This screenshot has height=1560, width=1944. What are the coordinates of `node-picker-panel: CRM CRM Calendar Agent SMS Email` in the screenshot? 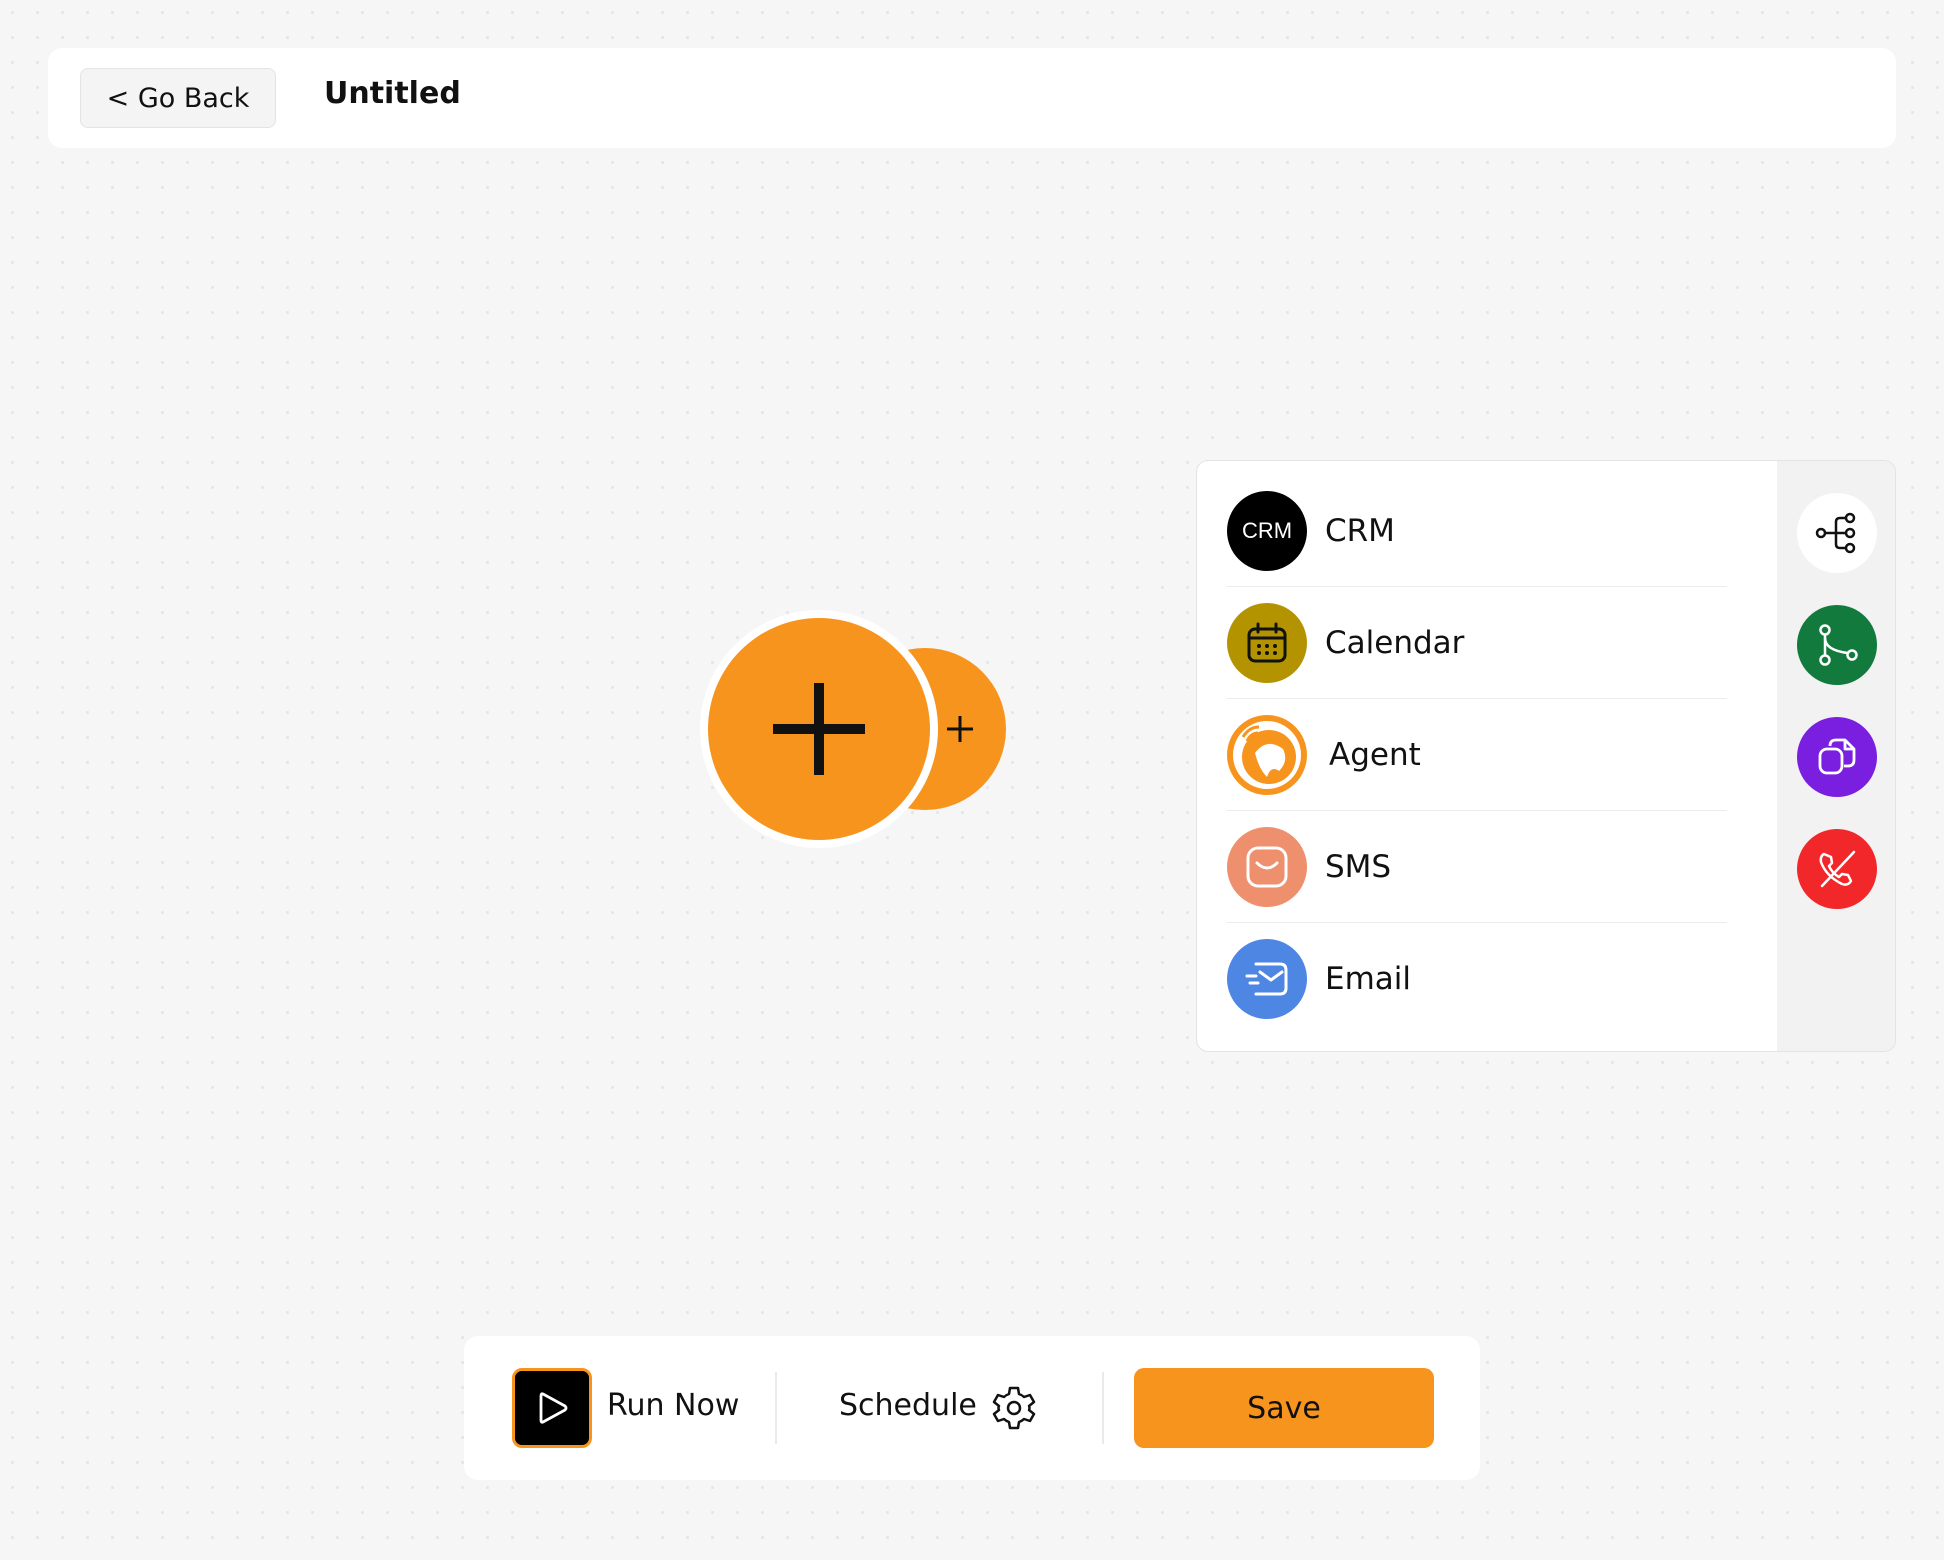 It's located at (1546, 756).